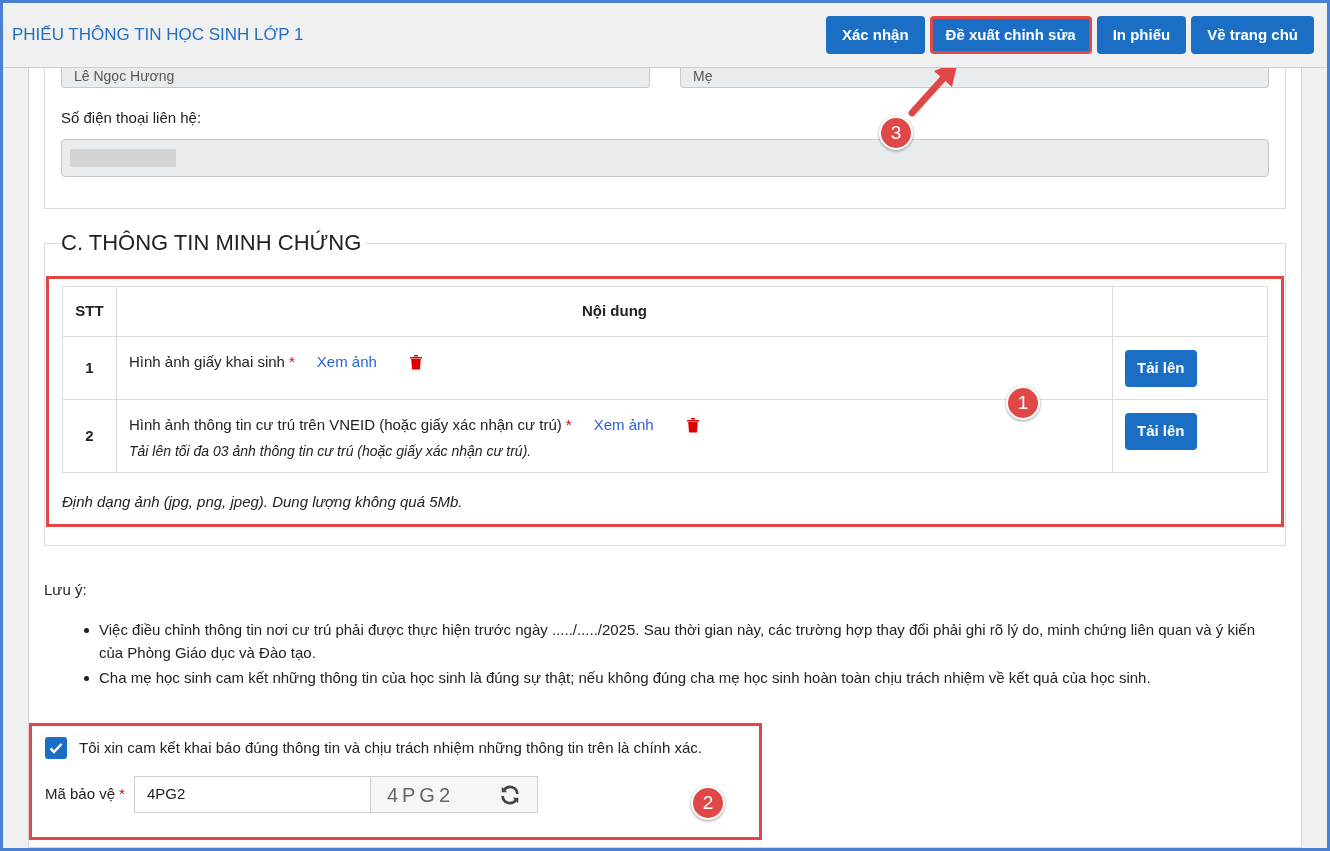 The height and width of the screenshot is (851, 1330). I want to click on upload-note: Tải lên tối đa 03 ảnh thông tin cư trú (hoặc giấy xác nhận cư trú)., so click(331, 451).